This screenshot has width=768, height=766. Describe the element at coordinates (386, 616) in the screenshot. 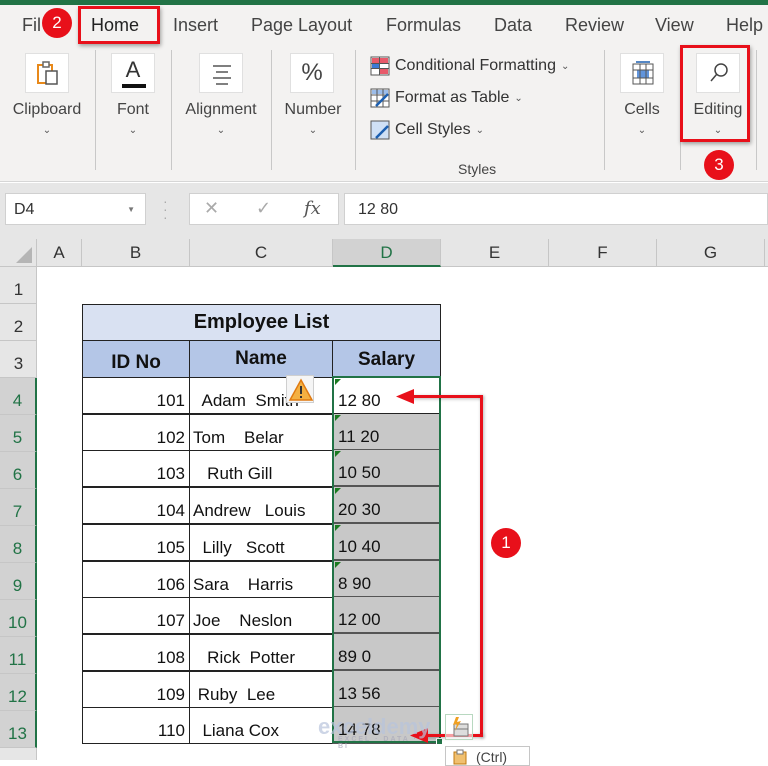

I see `cell-salary: 12 00` at that location.